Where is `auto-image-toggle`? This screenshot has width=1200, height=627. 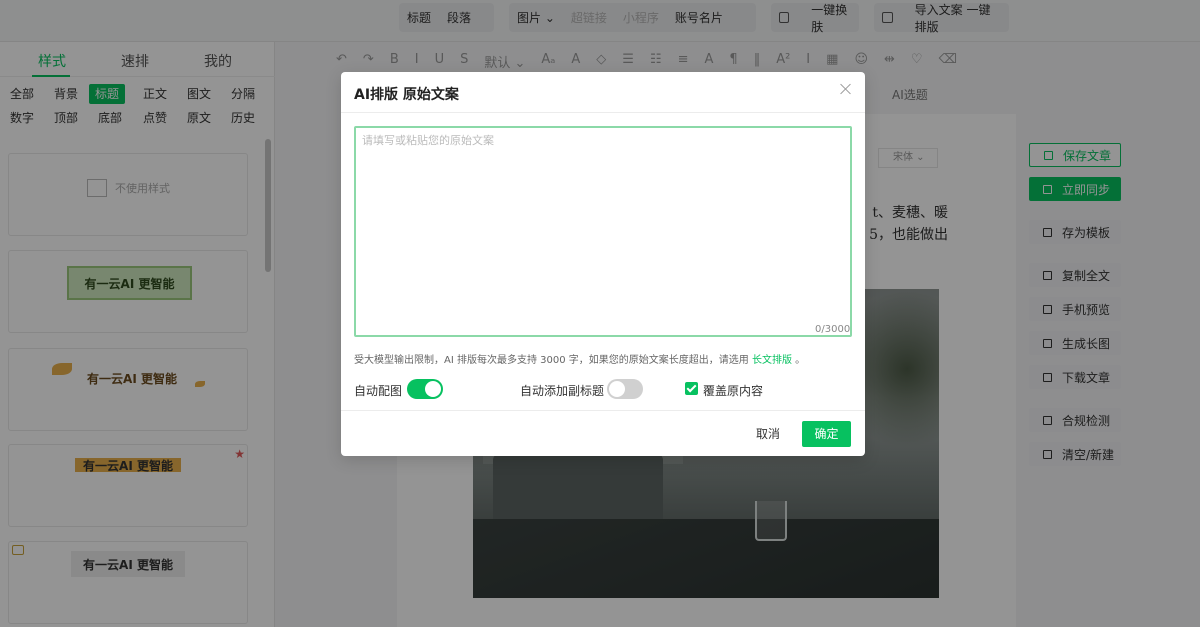 auto-image-toggle is located at coordinates (425, 389).